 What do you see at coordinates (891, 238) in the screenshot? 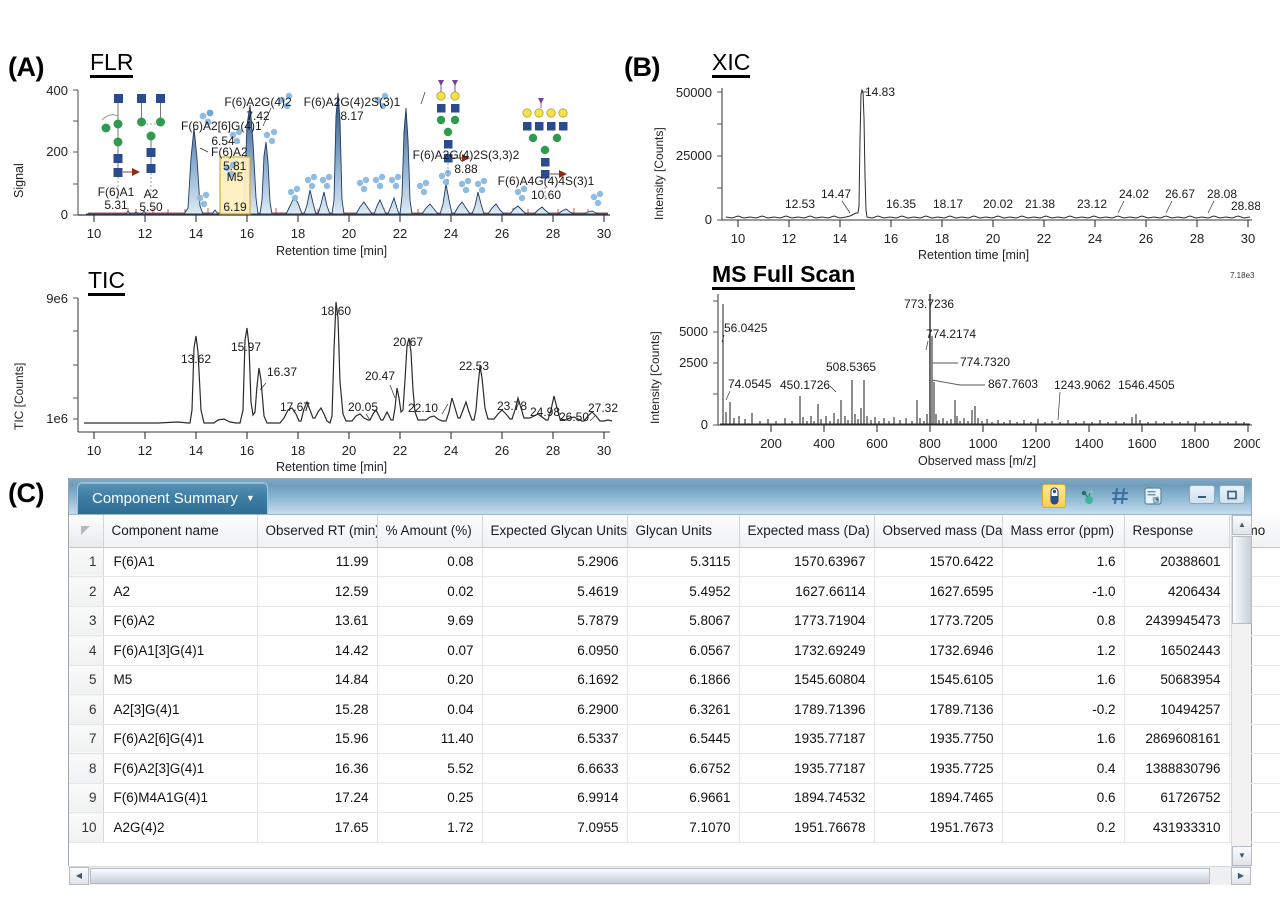
I see `xic-xtick-16: 16` at bounding box center [891, 238].